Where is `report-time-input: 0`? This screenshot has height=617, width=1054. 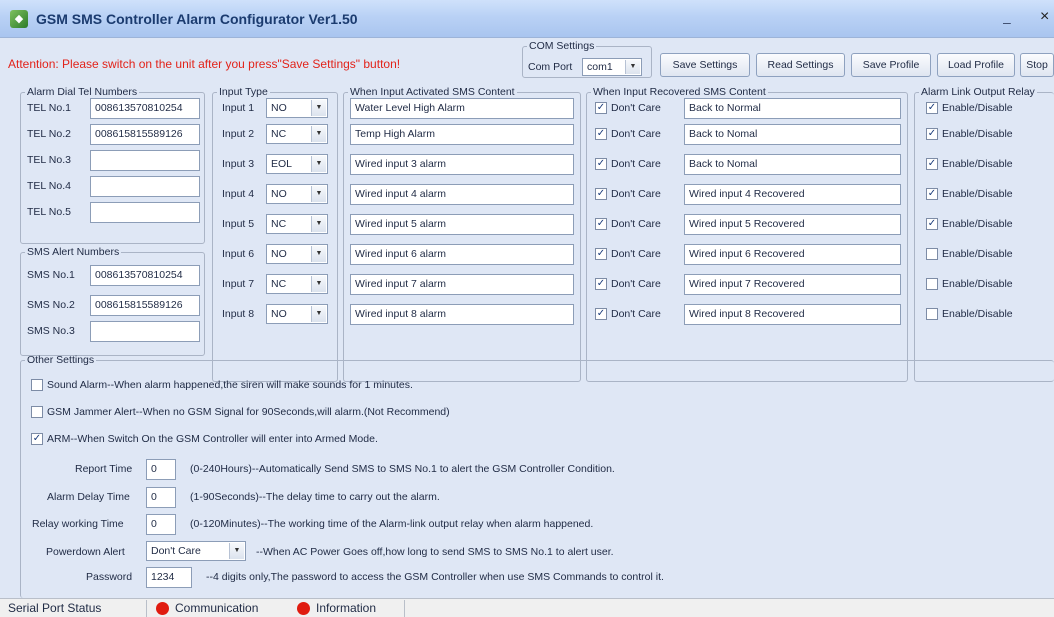 report-time-input: 0 is located at coordinates (161, 469).